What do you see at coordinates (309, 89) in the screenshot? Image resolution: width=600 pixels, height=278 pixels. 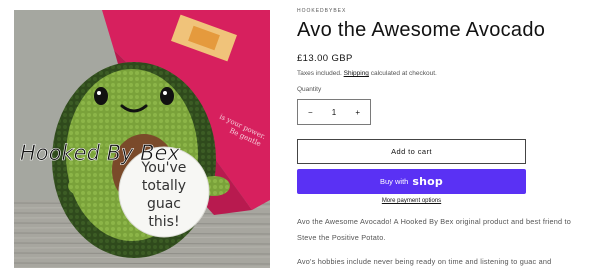 I see `quantity-label: Quantity` at bounding box center [309, 89].